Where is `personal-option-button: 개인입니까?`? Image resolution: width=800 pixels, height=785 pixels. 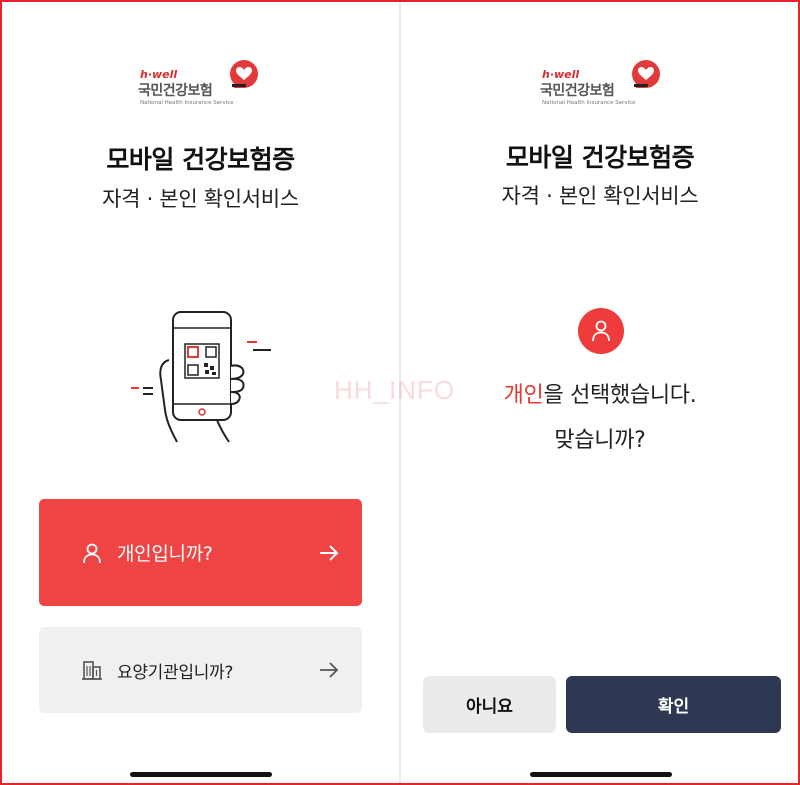
personal-option-button: 개인입니까? is located at coordinates (200, 552).